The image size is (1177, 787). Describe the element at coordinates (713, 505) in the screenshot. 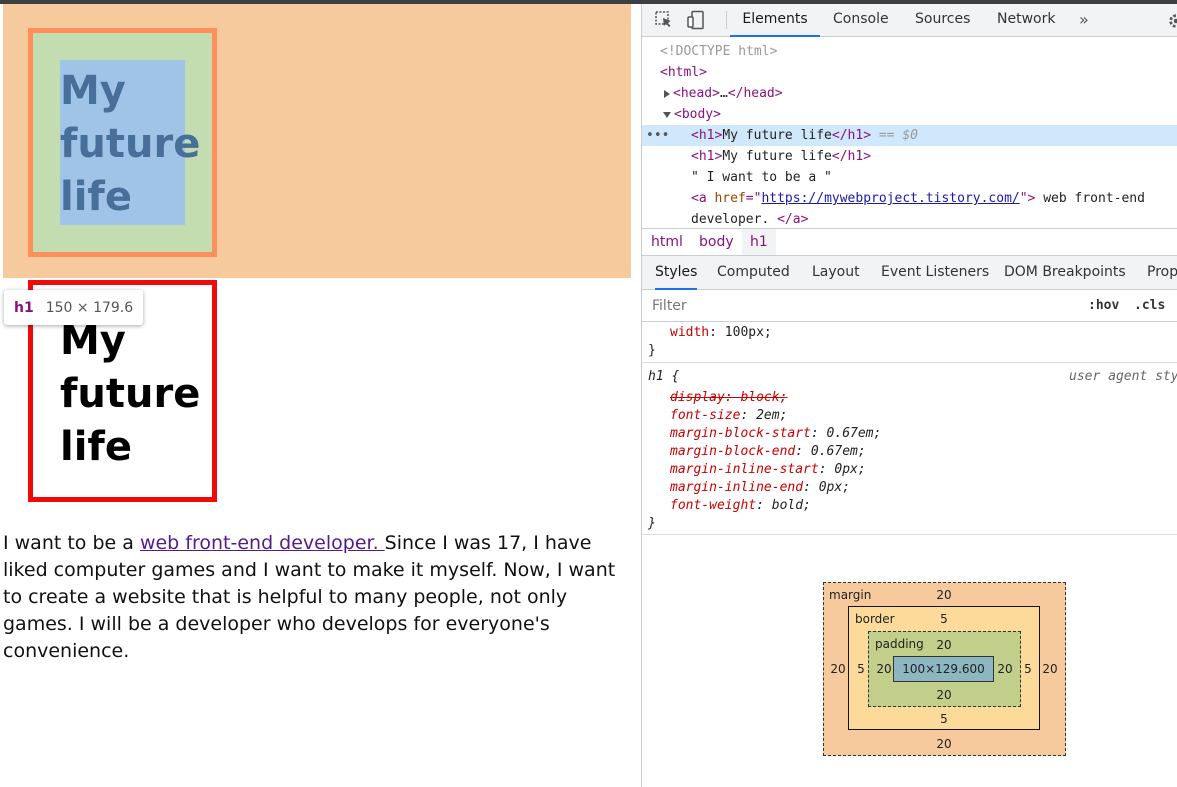

I see `css-prop-name: font-weight` at that location.